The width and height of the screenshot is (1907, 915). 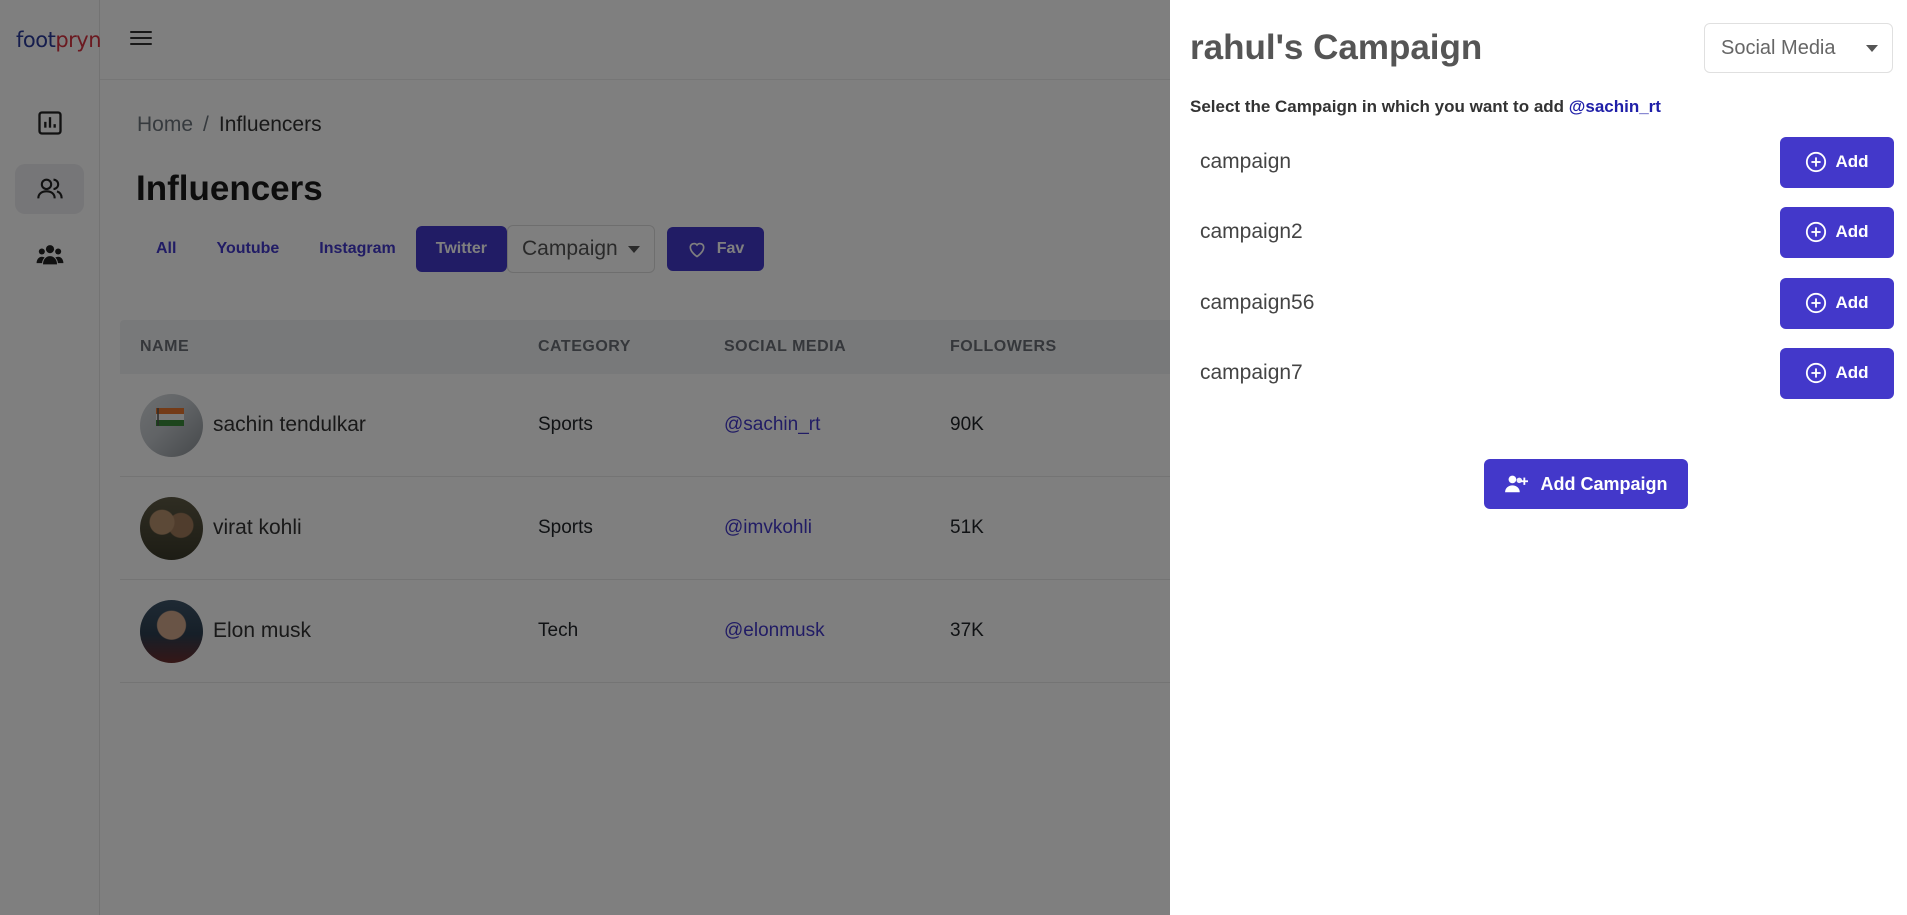 I want to click on user-plus-icon, so click(x=1517, y=484).